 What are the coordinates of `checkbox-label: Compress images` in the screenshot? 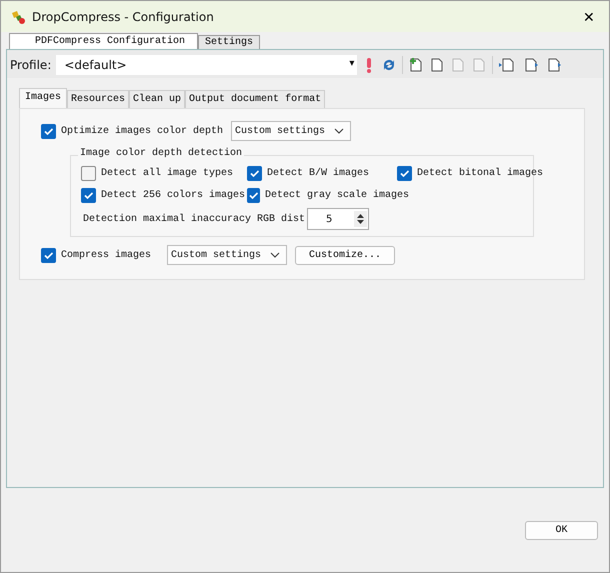 It's located at (106, 255).